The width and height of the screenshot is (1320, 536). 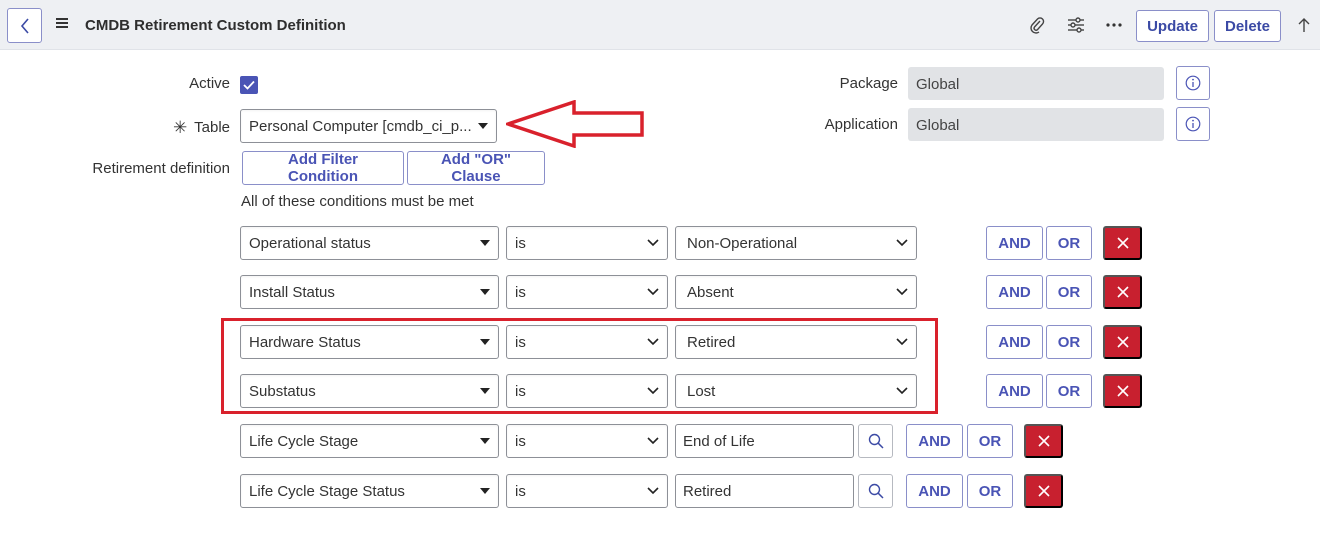 What do you see at coordinates (180, 127) in the screenshot?
I see `required-icon: ✳` at bounding box center [180, 127].